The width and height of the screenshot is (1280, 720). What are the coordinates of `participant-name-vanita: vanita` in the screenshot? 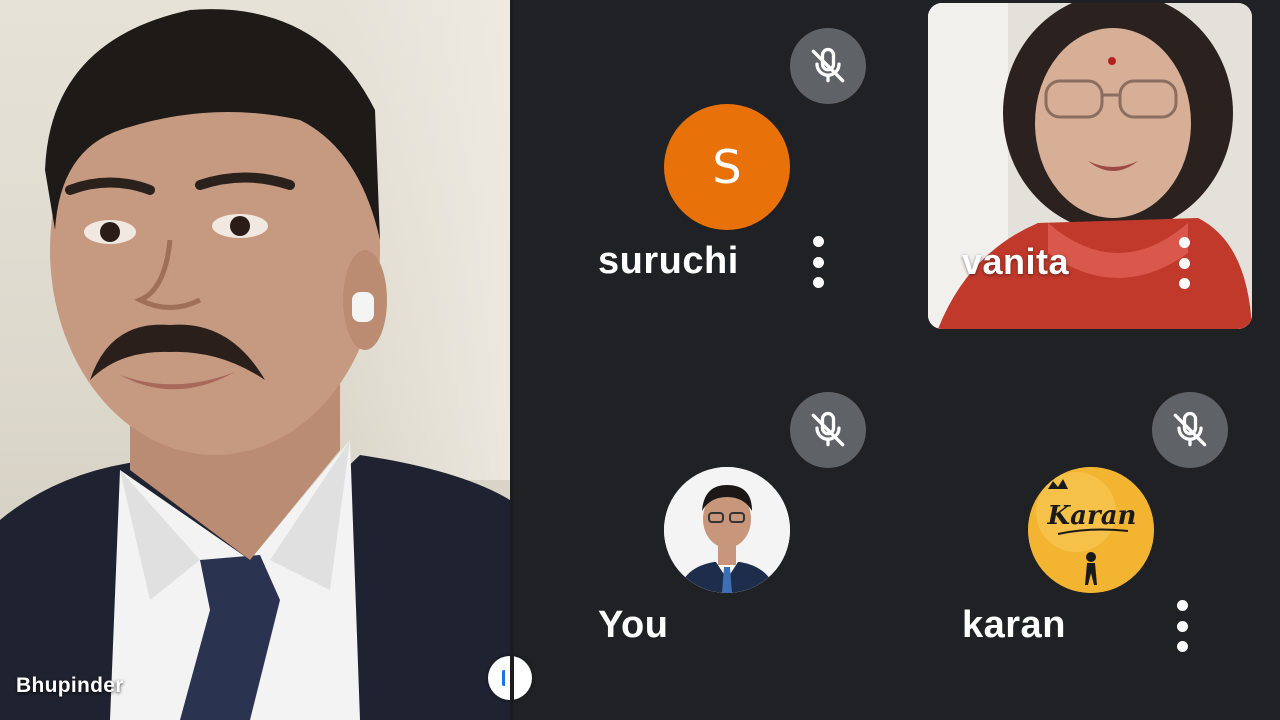 It's located at (1016, 261).